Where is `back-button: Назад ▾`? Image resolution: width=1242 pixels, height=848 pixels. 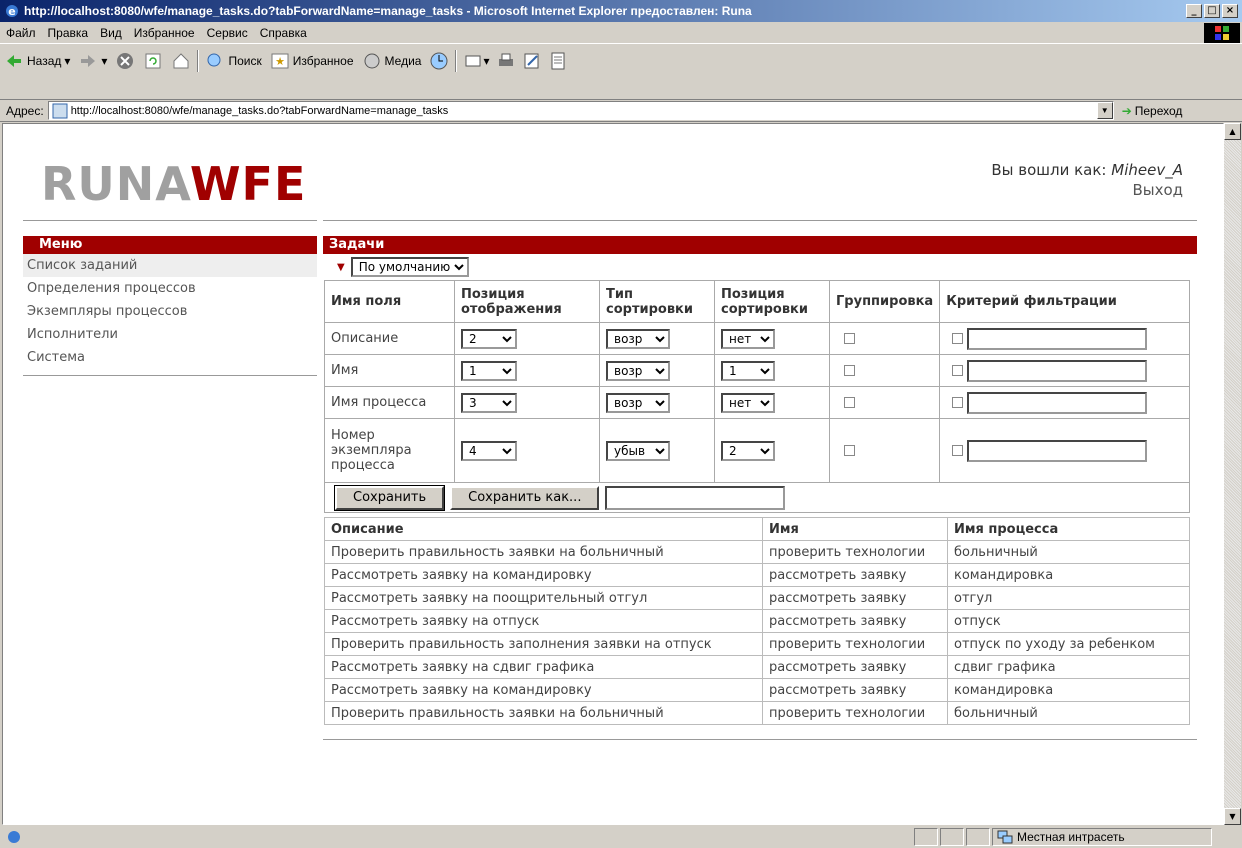 back-button: Назад ▾ is located at coordinates (37, 61).